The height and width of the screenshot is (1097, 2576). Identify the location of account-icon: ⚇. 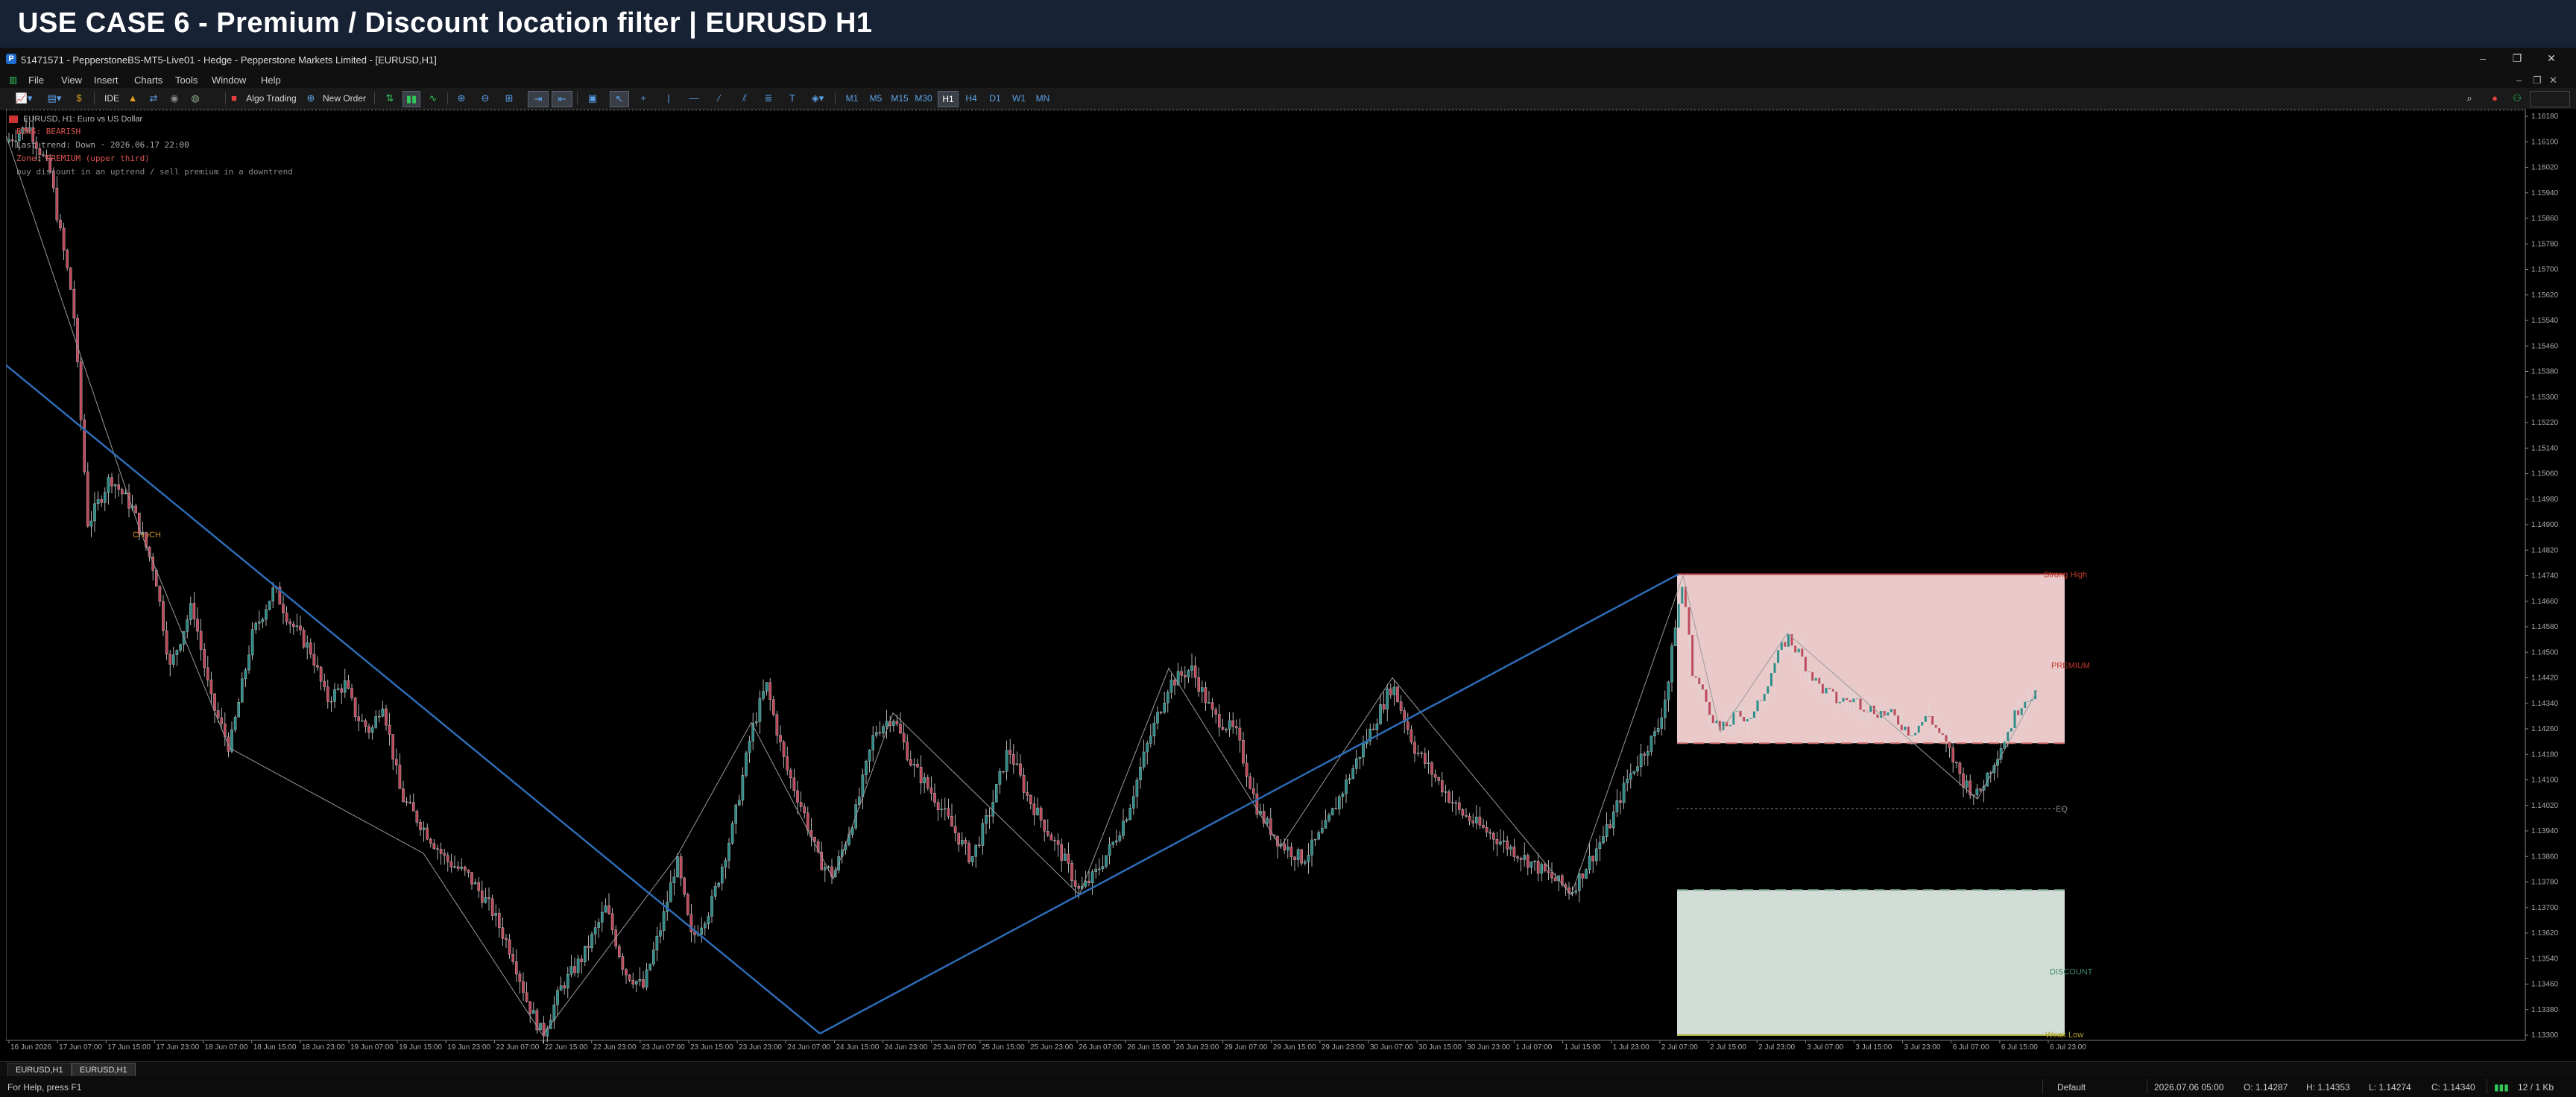
(2517, 99).